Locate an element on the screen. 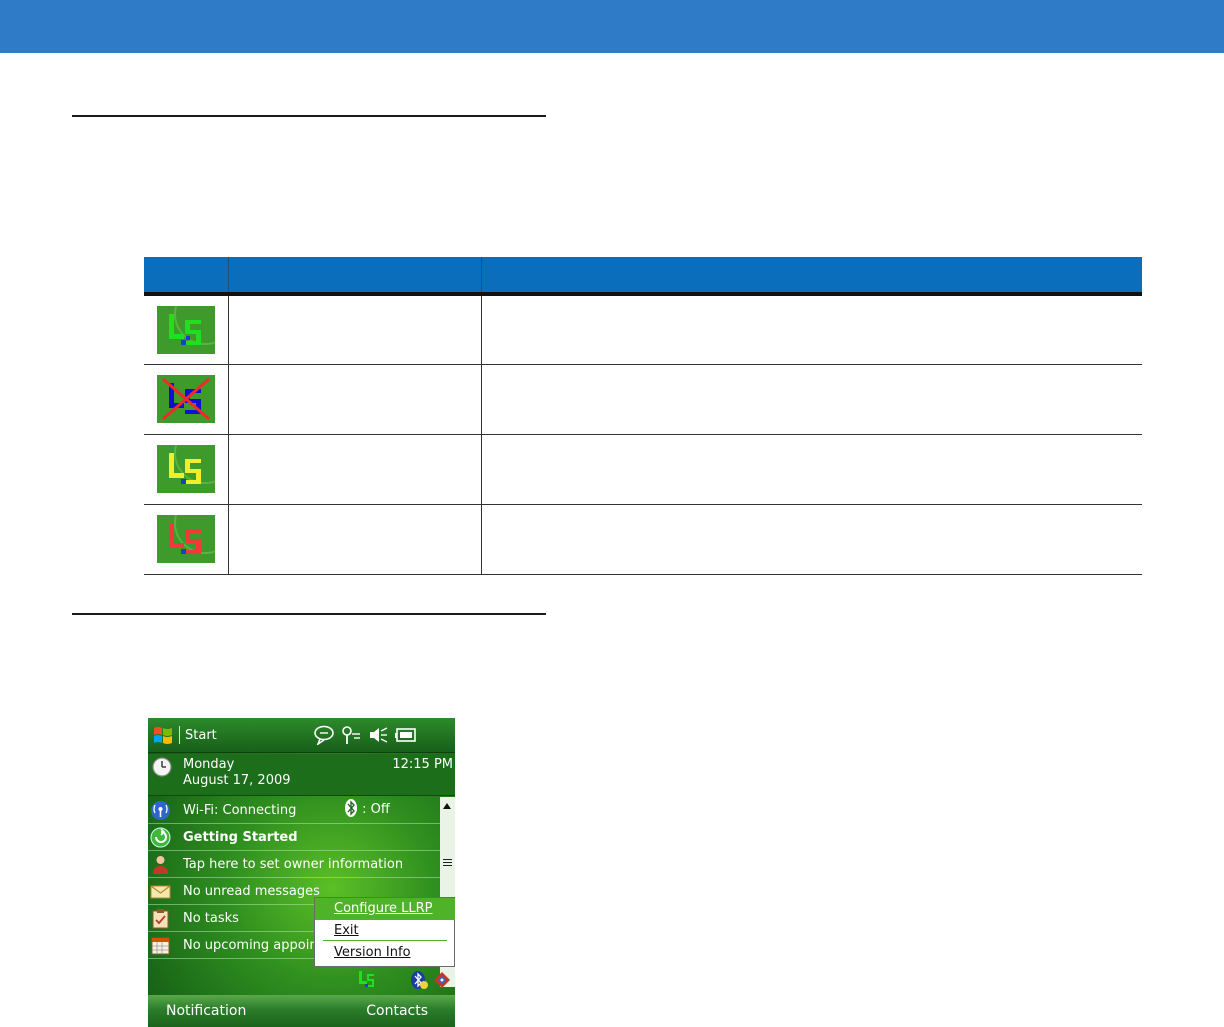 This screenshot has height=1027, width=1224. llrp-context-menu: Configure LLRP Exit Version Info is located at coordinates (384, 932).